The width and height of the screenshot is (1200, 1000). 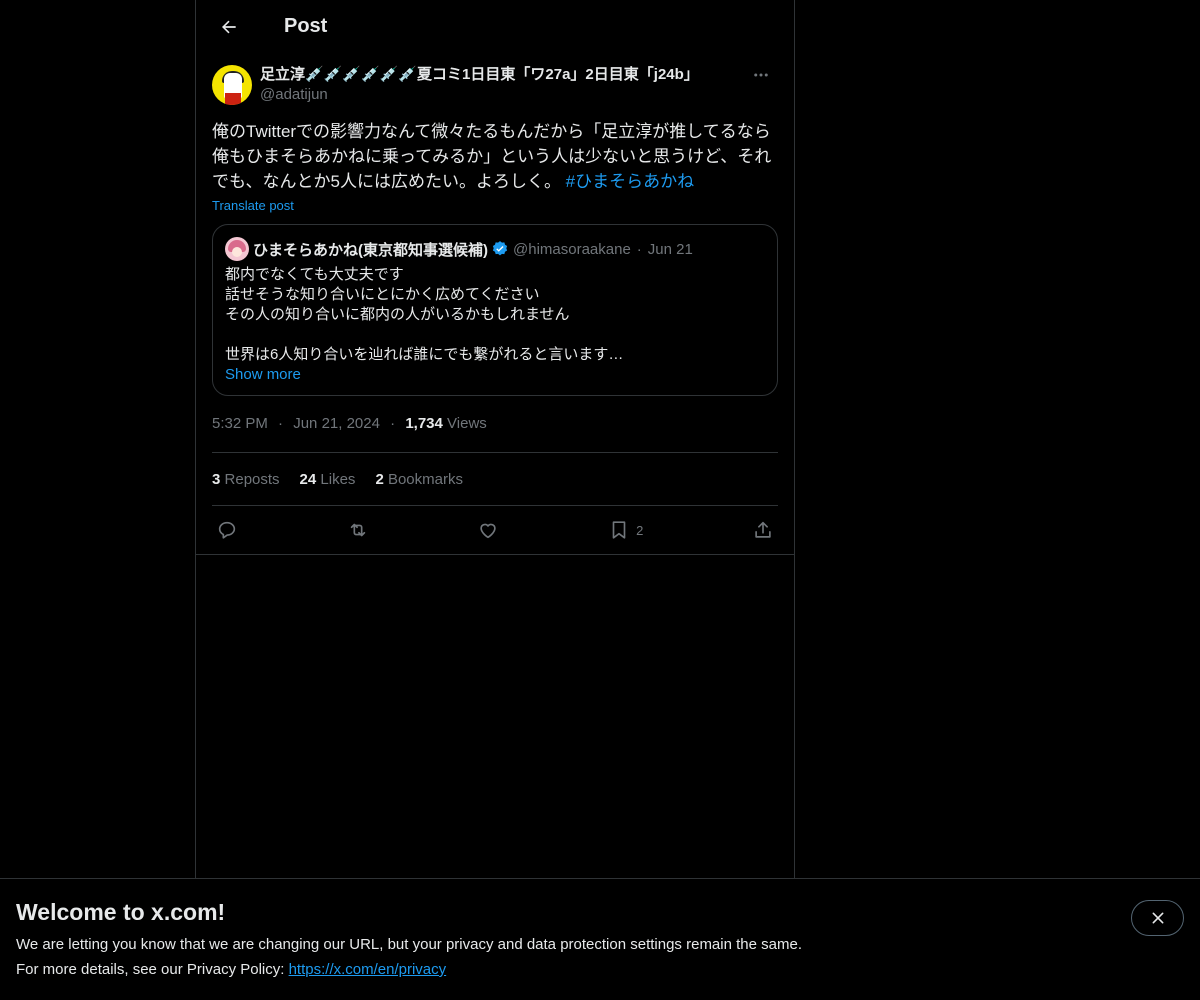 I want to click on quote-author-handle: @himasoraakane, so click(x=572, y=249).